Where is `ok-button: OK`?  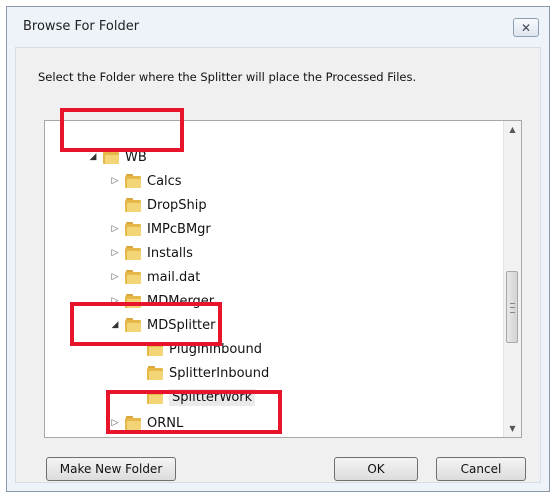 ok-button: OK is located at coordinates (376, 469).